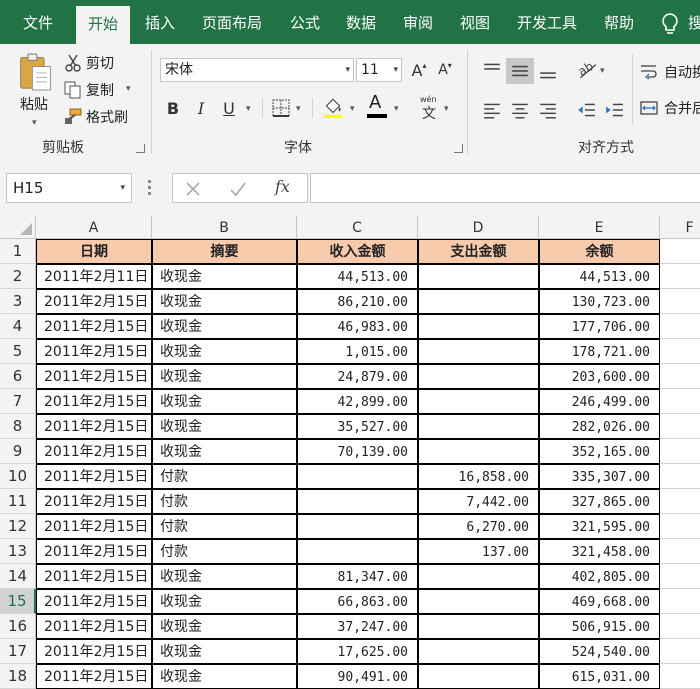 The image size is (700, 689). I want to click on align-top-icon, so click(492, 70).